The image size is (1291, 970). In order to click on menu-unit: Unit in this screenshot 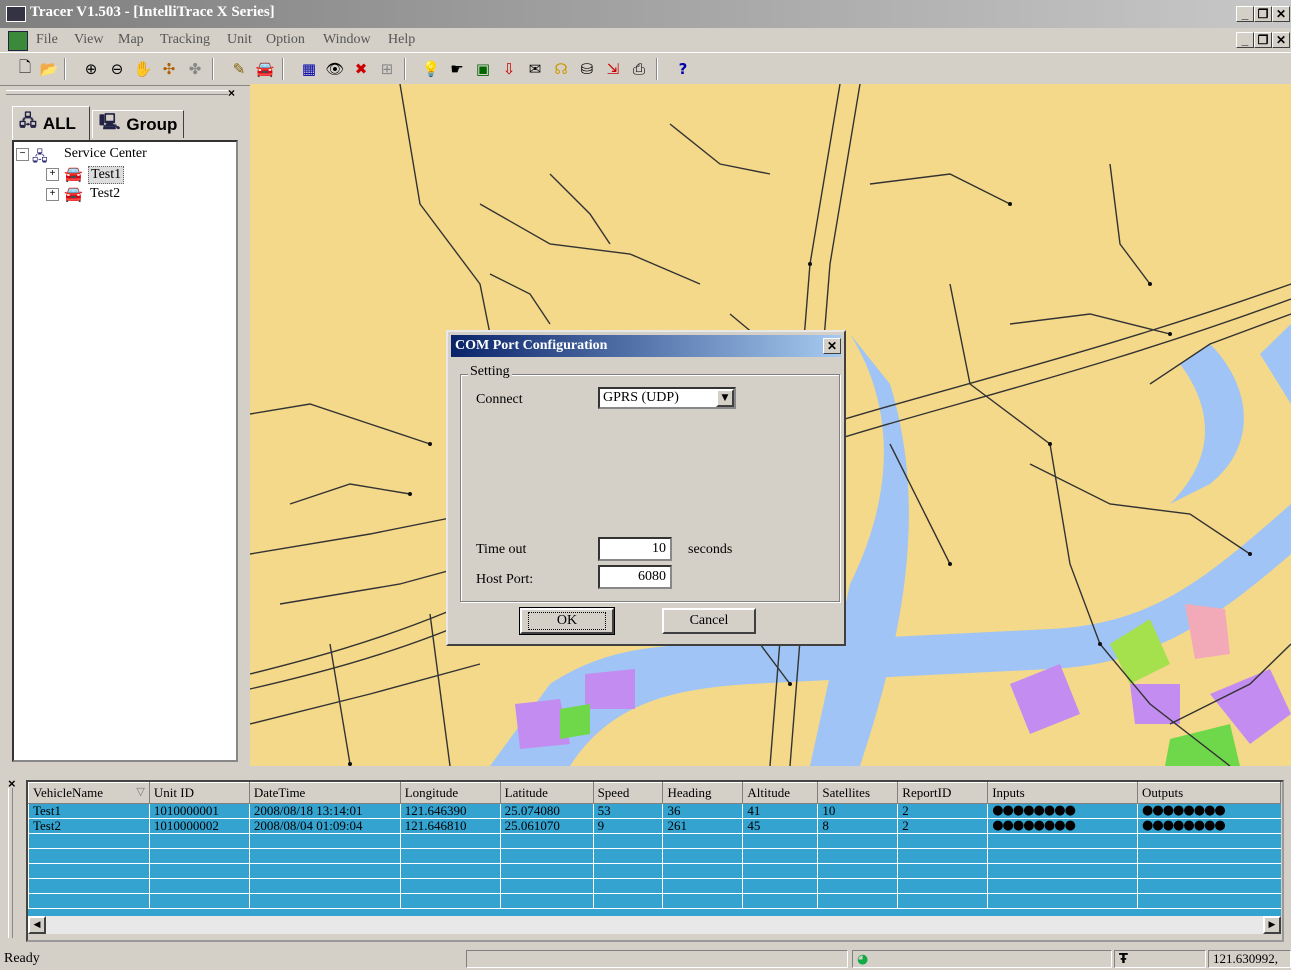, I will do `click(239, 40)`.